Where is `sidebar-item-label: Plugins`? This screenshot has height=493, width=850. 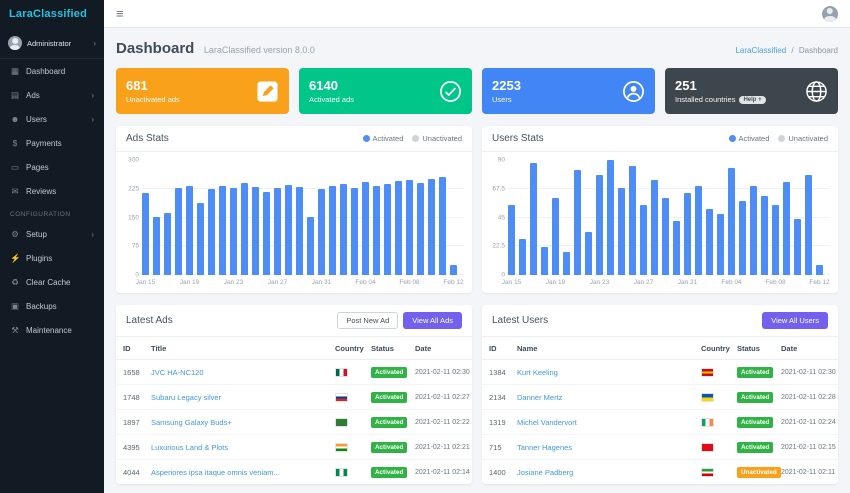 sidebar-item-label: Plugins is located at coordinates (39, 258).